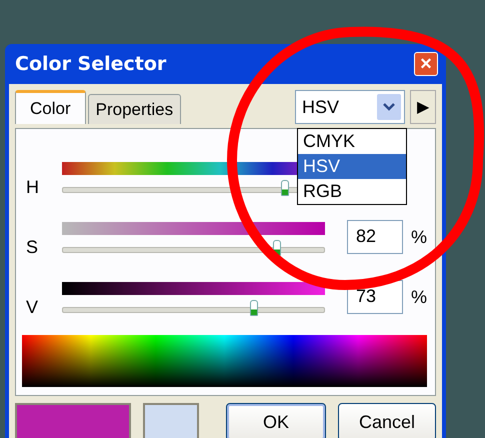  I want to click on dropdown-option: CMYK, so click(352, 141).